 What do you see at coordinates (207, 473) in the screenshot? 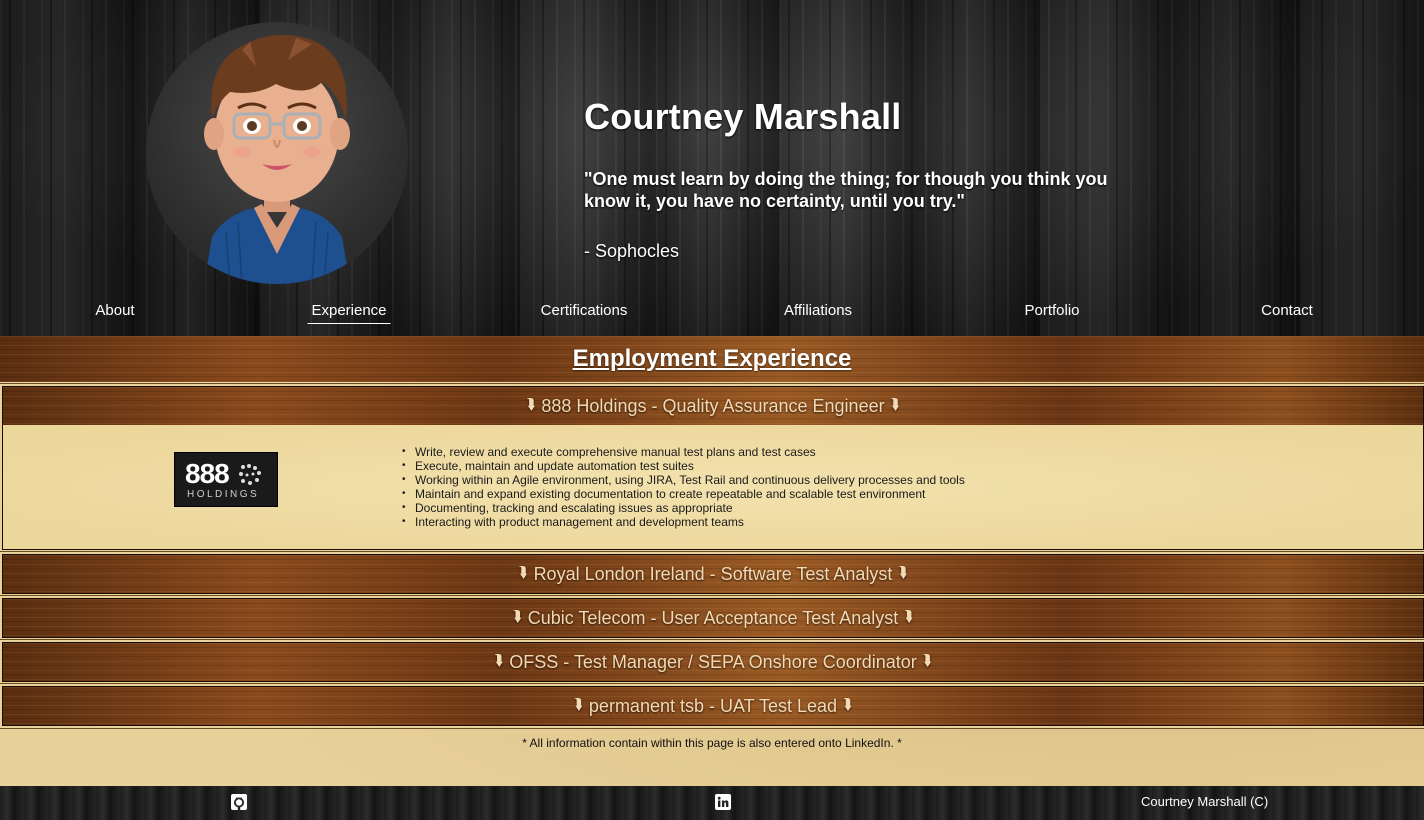
I see `logo-number: 888` at bounding box center [207, 473].